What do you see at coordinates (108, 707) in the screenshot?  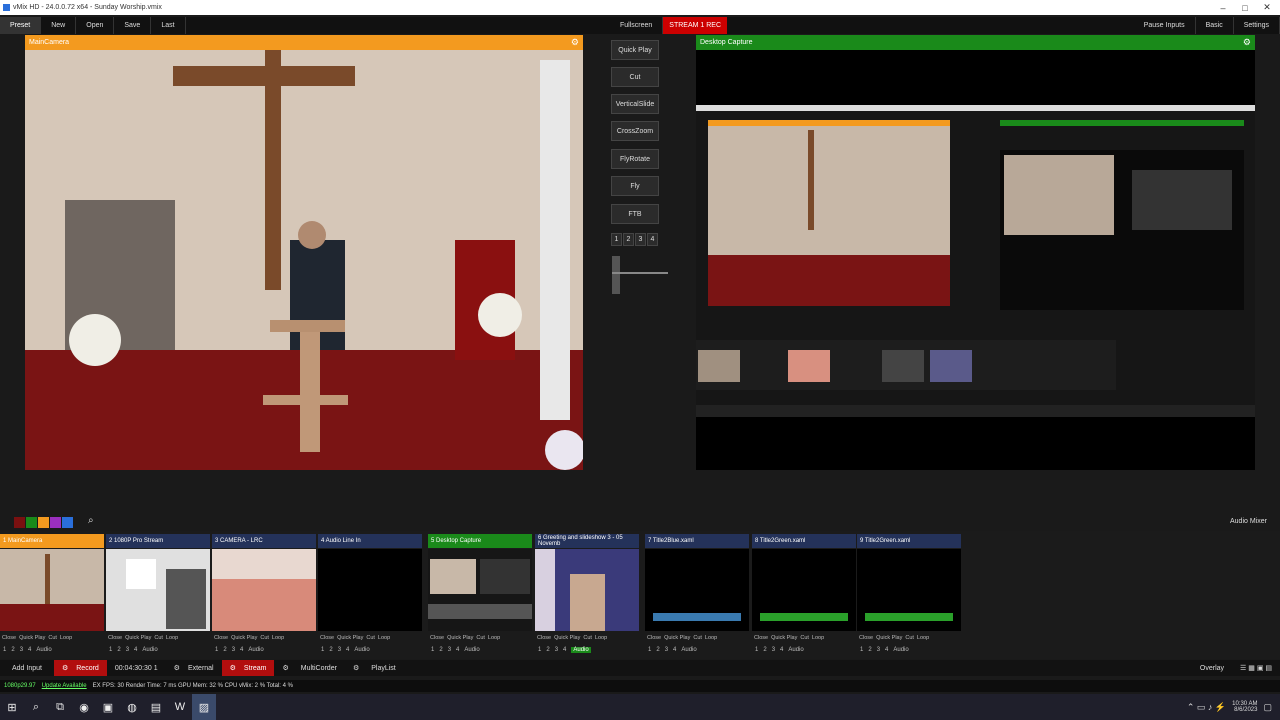 I see `store-icon: ▣` at bounding box center [108, 707].